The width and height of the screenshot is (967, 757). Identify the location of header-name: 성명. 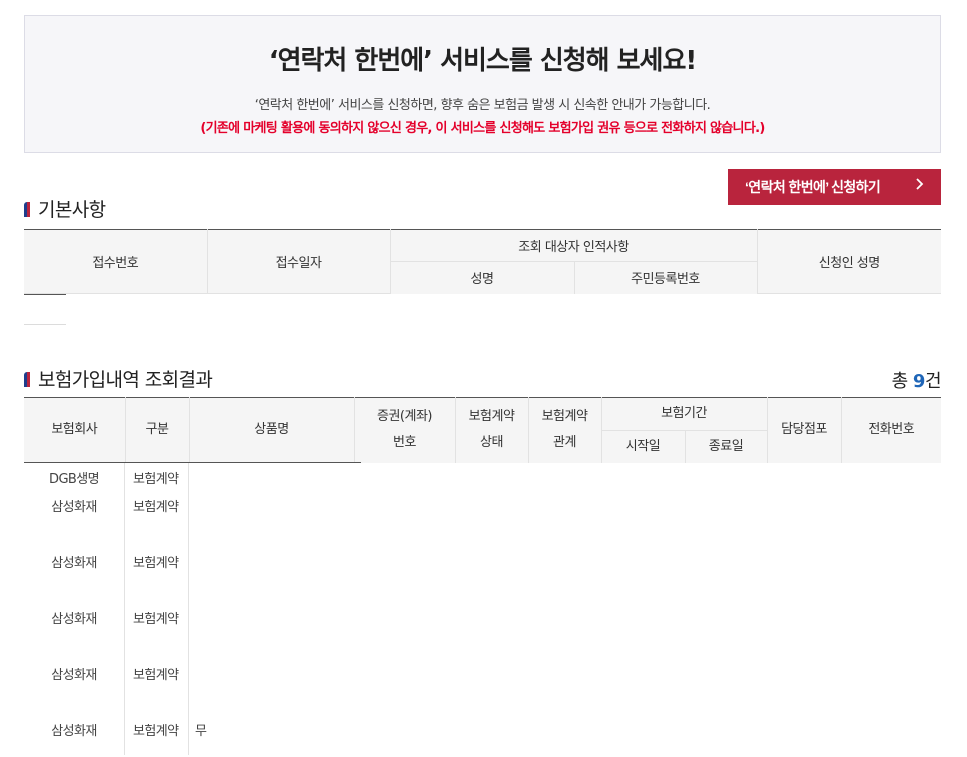
(482, 277).